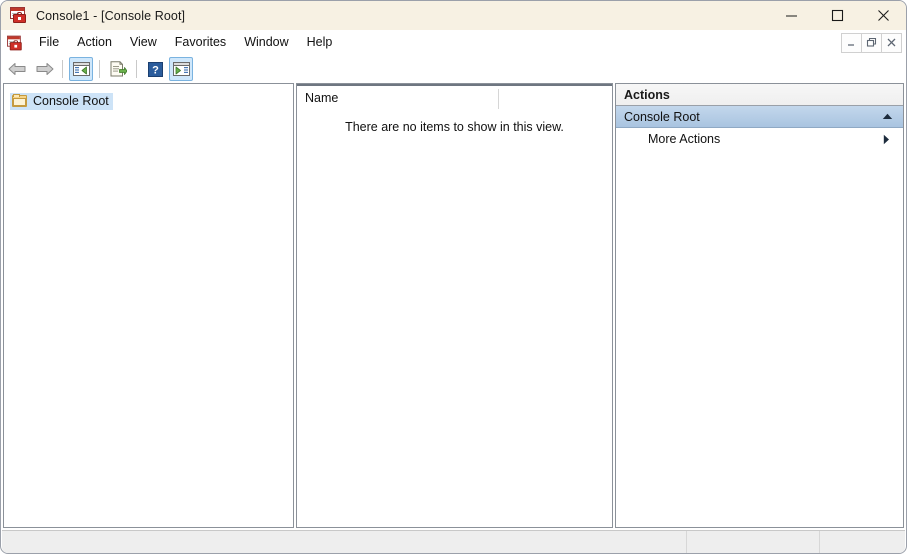 This screenshot has height=554, width=907. I want to click on maximize-button, so click(837, 15).